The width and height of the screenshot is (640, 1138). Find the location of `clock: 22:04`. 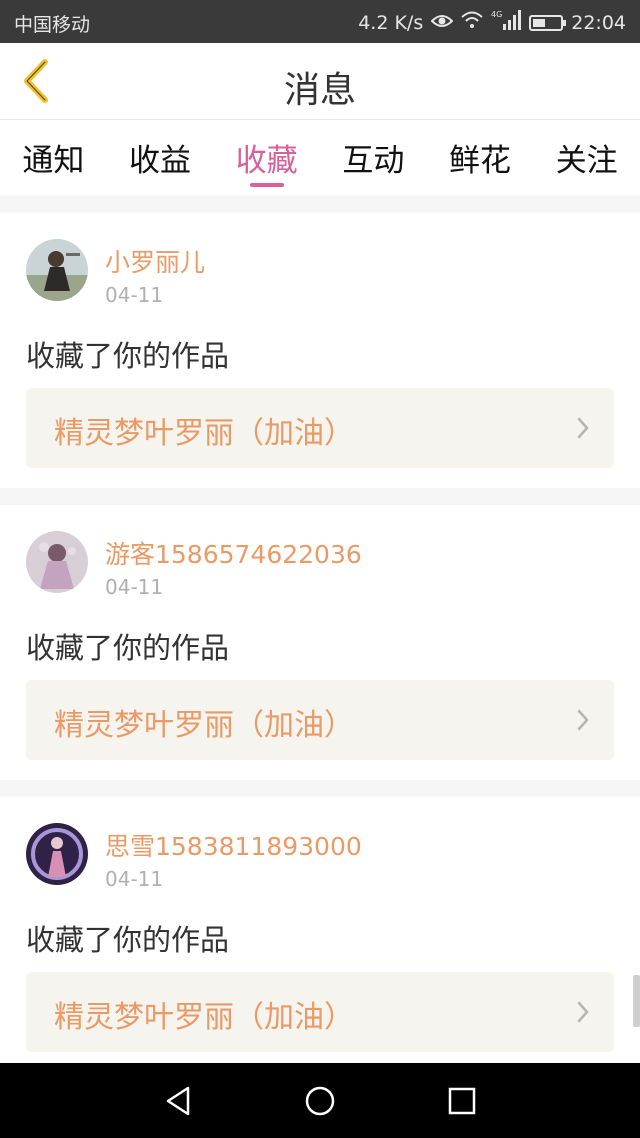

clock: 22:04 is located at coordinates (598, 22).